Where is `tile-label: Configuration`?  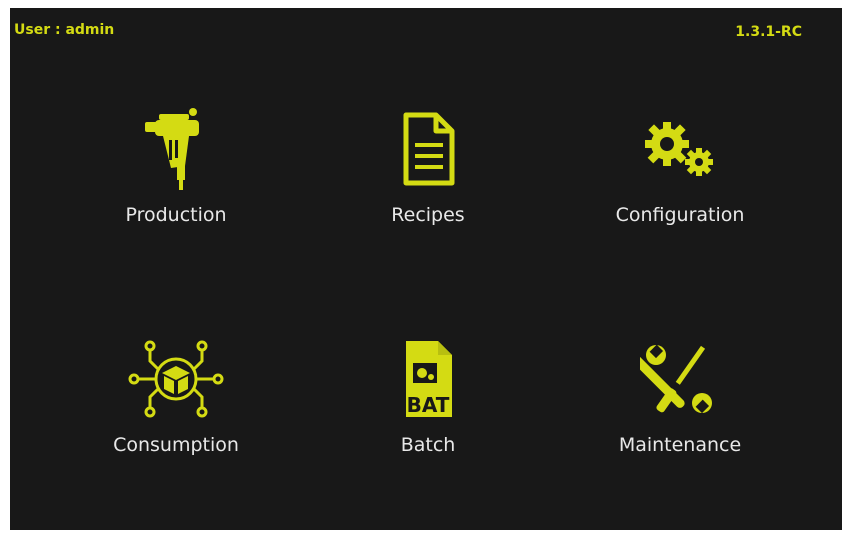 tile-label: Configuration is located at coordinates (680, 215).